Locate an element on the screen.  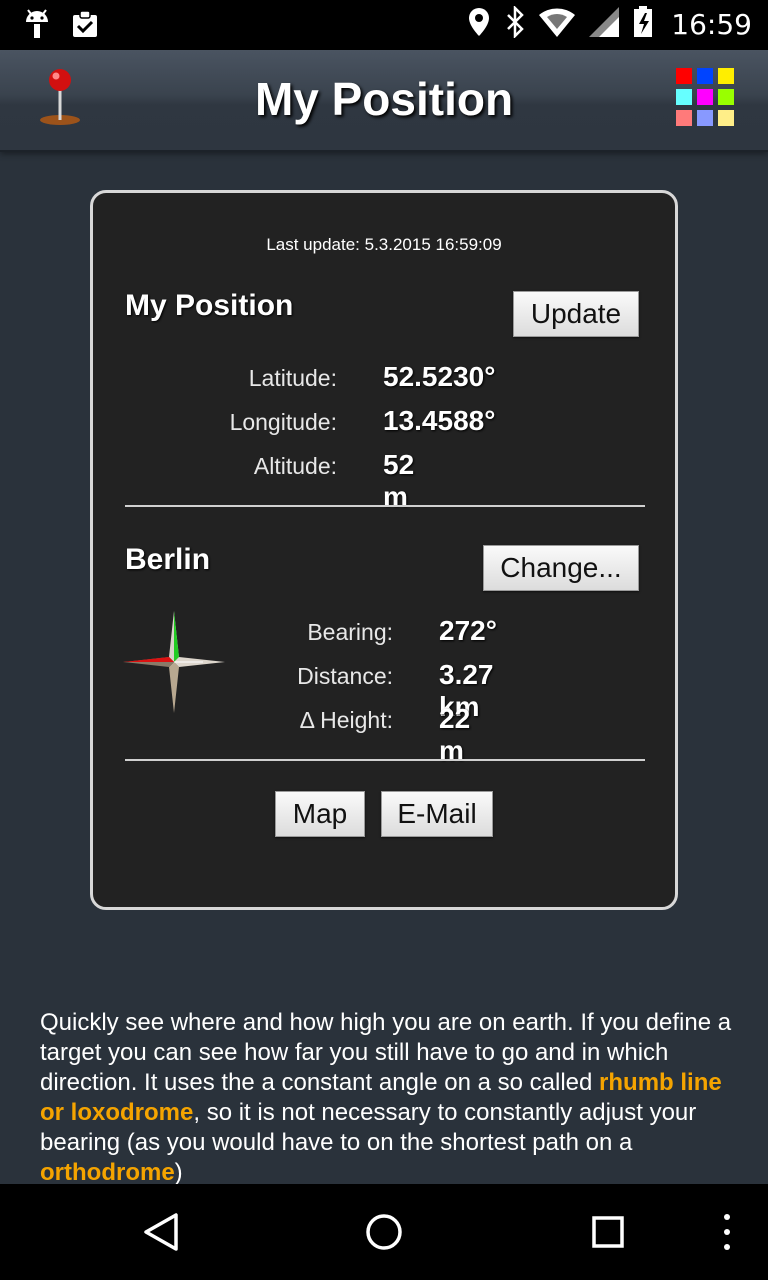
color-grid-icon is located at coordinates (705, 97).